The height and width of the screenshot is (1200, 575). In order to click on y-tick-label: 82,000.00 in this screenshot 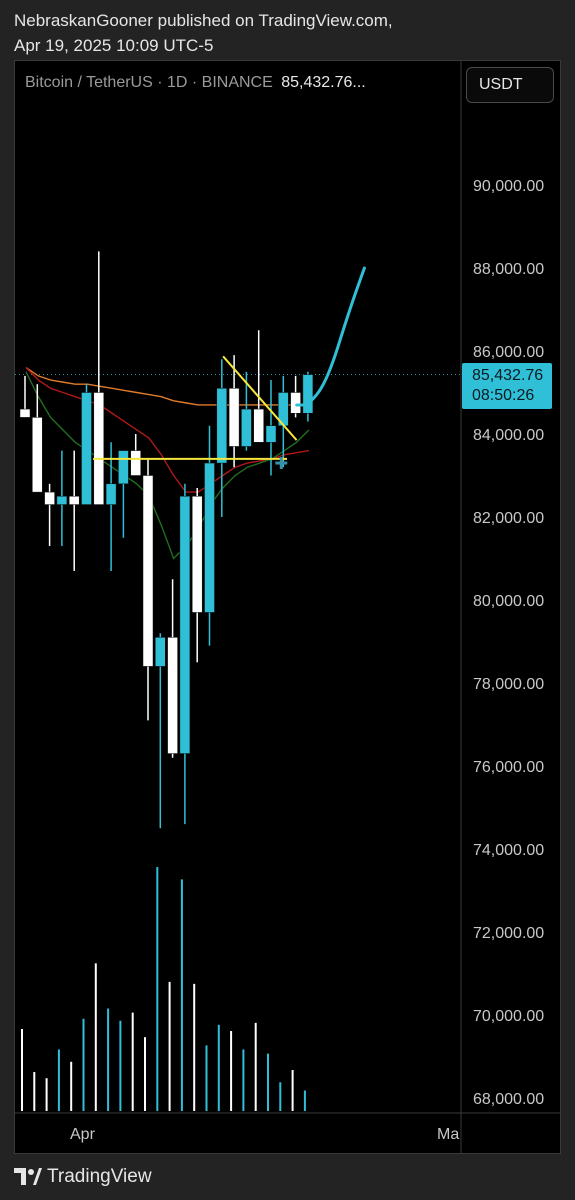, I will do `click(508, 518)`.